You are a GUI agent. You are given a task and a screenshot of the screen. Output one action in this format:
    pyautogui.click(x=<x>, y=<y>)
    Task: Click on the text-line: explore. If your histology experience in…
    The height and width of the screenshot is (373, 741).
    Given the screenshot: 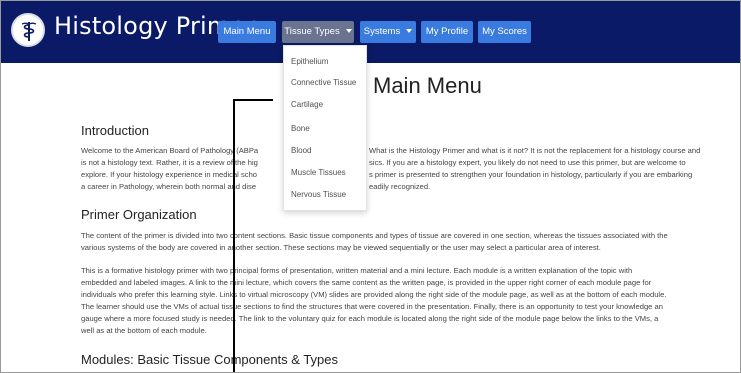 What is the action you would take?
    pyautogui.click(x=169, y=174)
    